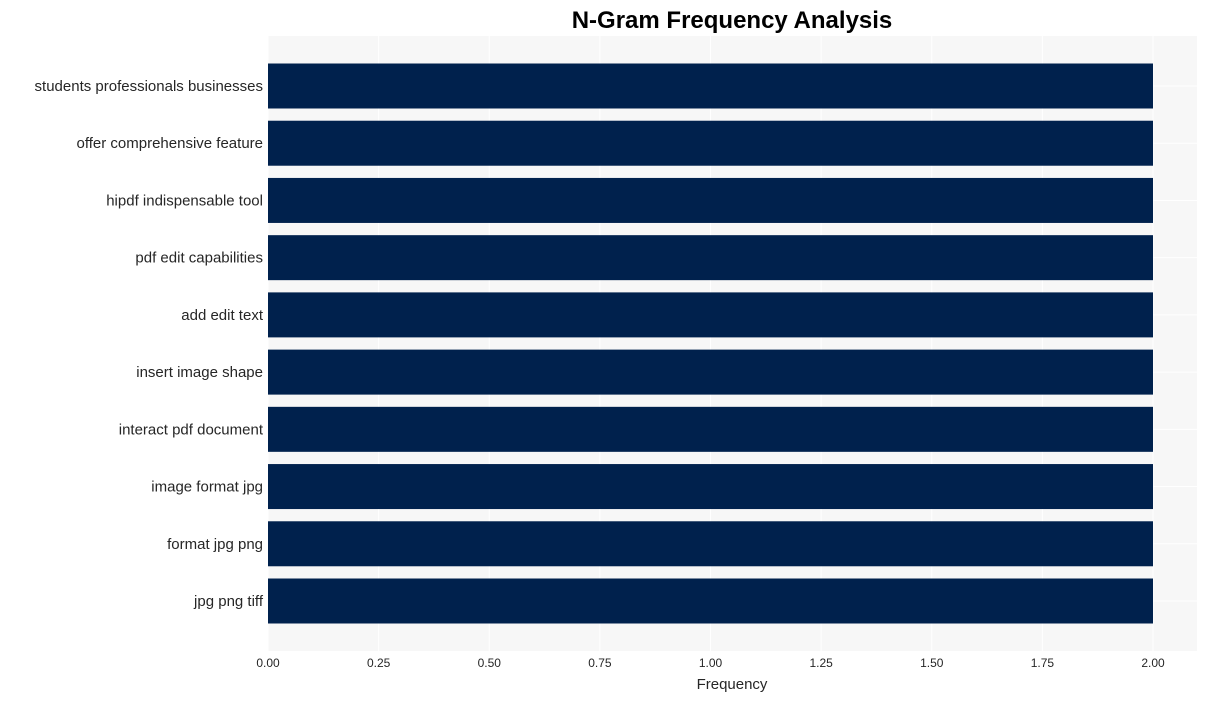 This screenshot has width=1207, height=701. What do you see at coordinates (821, 663) in the screenshot?
I see `x-tick-label: 1.25` at bounding box center [821, 663].